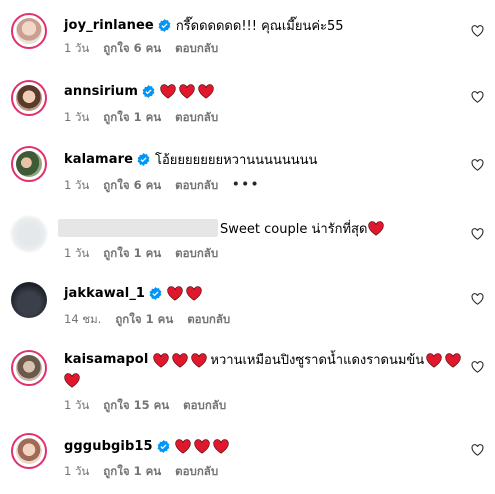 This screenshot has width=495, height=494. I want to click on comment-time: 14 ชม., so click(82, 320).